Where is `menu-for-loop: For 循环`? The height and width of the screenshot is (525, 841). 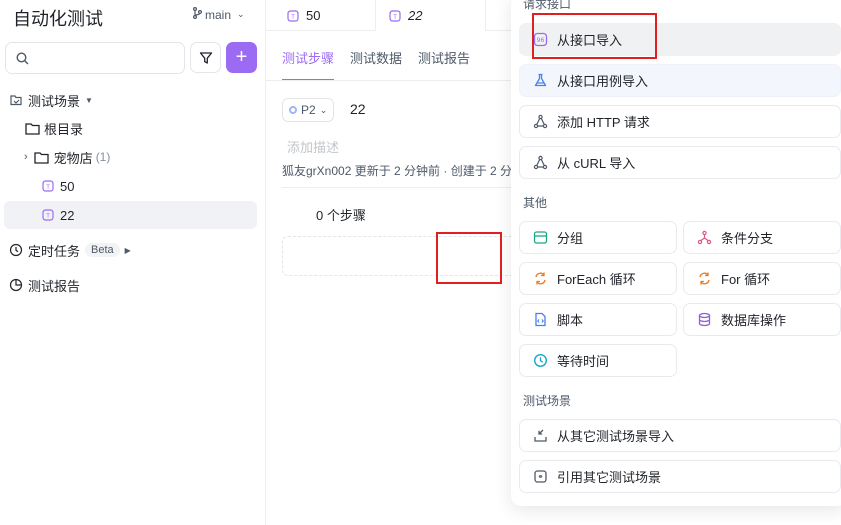
menu-for-loop: For 循环 is located at coordinates (762, 278).